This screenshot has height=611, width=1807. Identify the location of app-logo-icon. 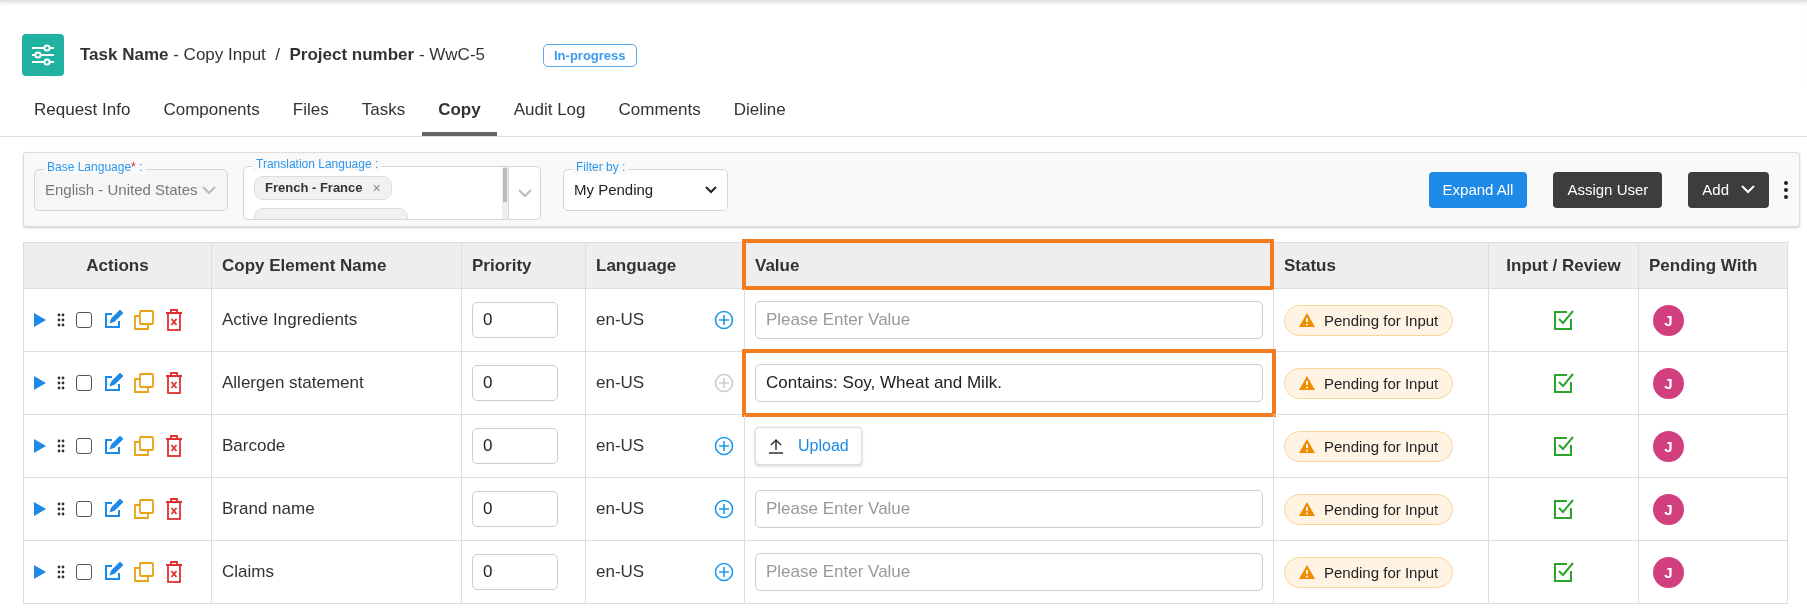
(43, 55).